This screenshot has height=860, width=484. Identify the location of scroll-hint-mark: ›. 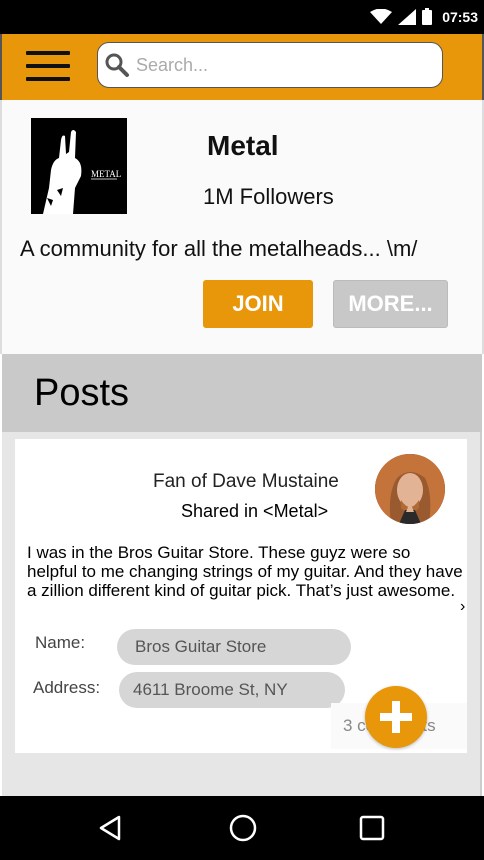
(463, 606).